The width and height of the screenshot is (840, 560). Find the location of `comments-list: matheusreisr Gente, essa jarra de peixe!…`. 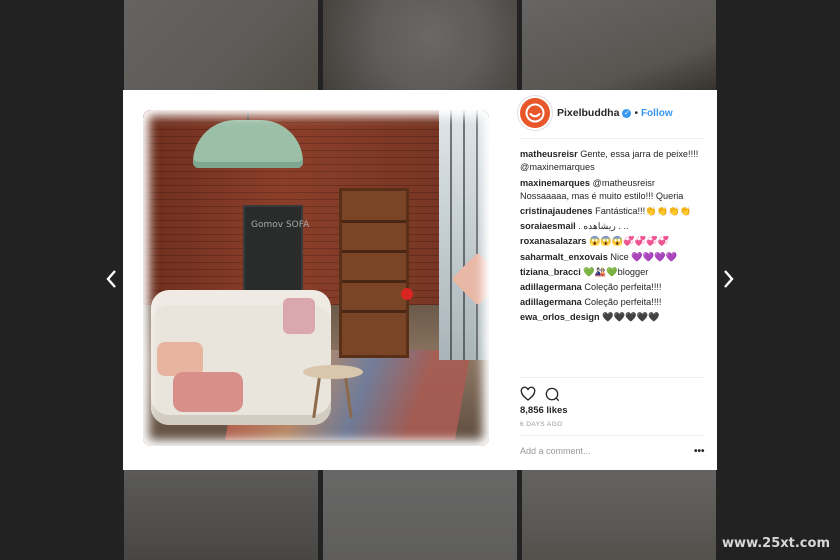

comments-list: matheusreisr Gente, essa jarra de peixe!… is located at coordinates (612, 233).